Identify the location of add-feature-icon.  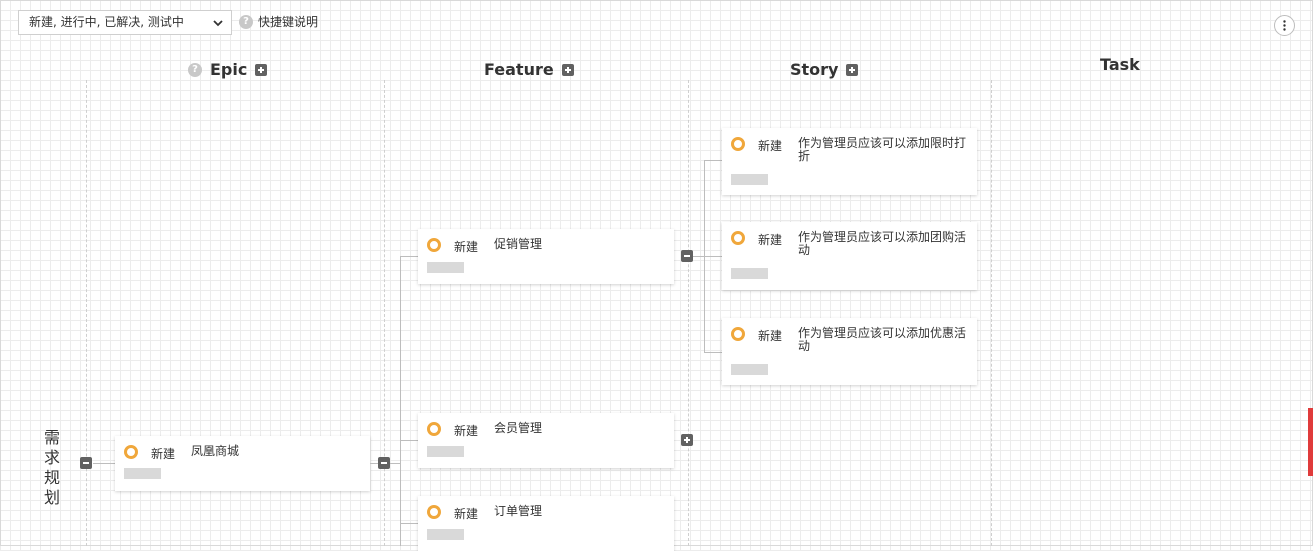
(567, 69).